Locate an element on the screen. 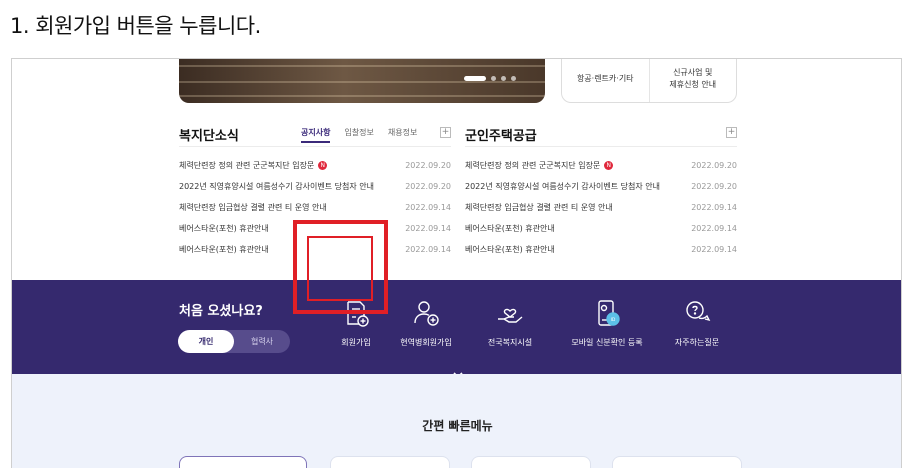 The image size is (908, 468). quick-link-label: 항공·렌트카·기타 is located at coordinates (605, 78).